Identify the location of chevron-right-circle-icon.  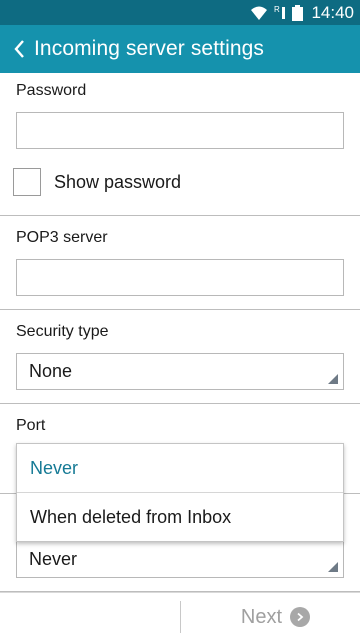
(300, 617).